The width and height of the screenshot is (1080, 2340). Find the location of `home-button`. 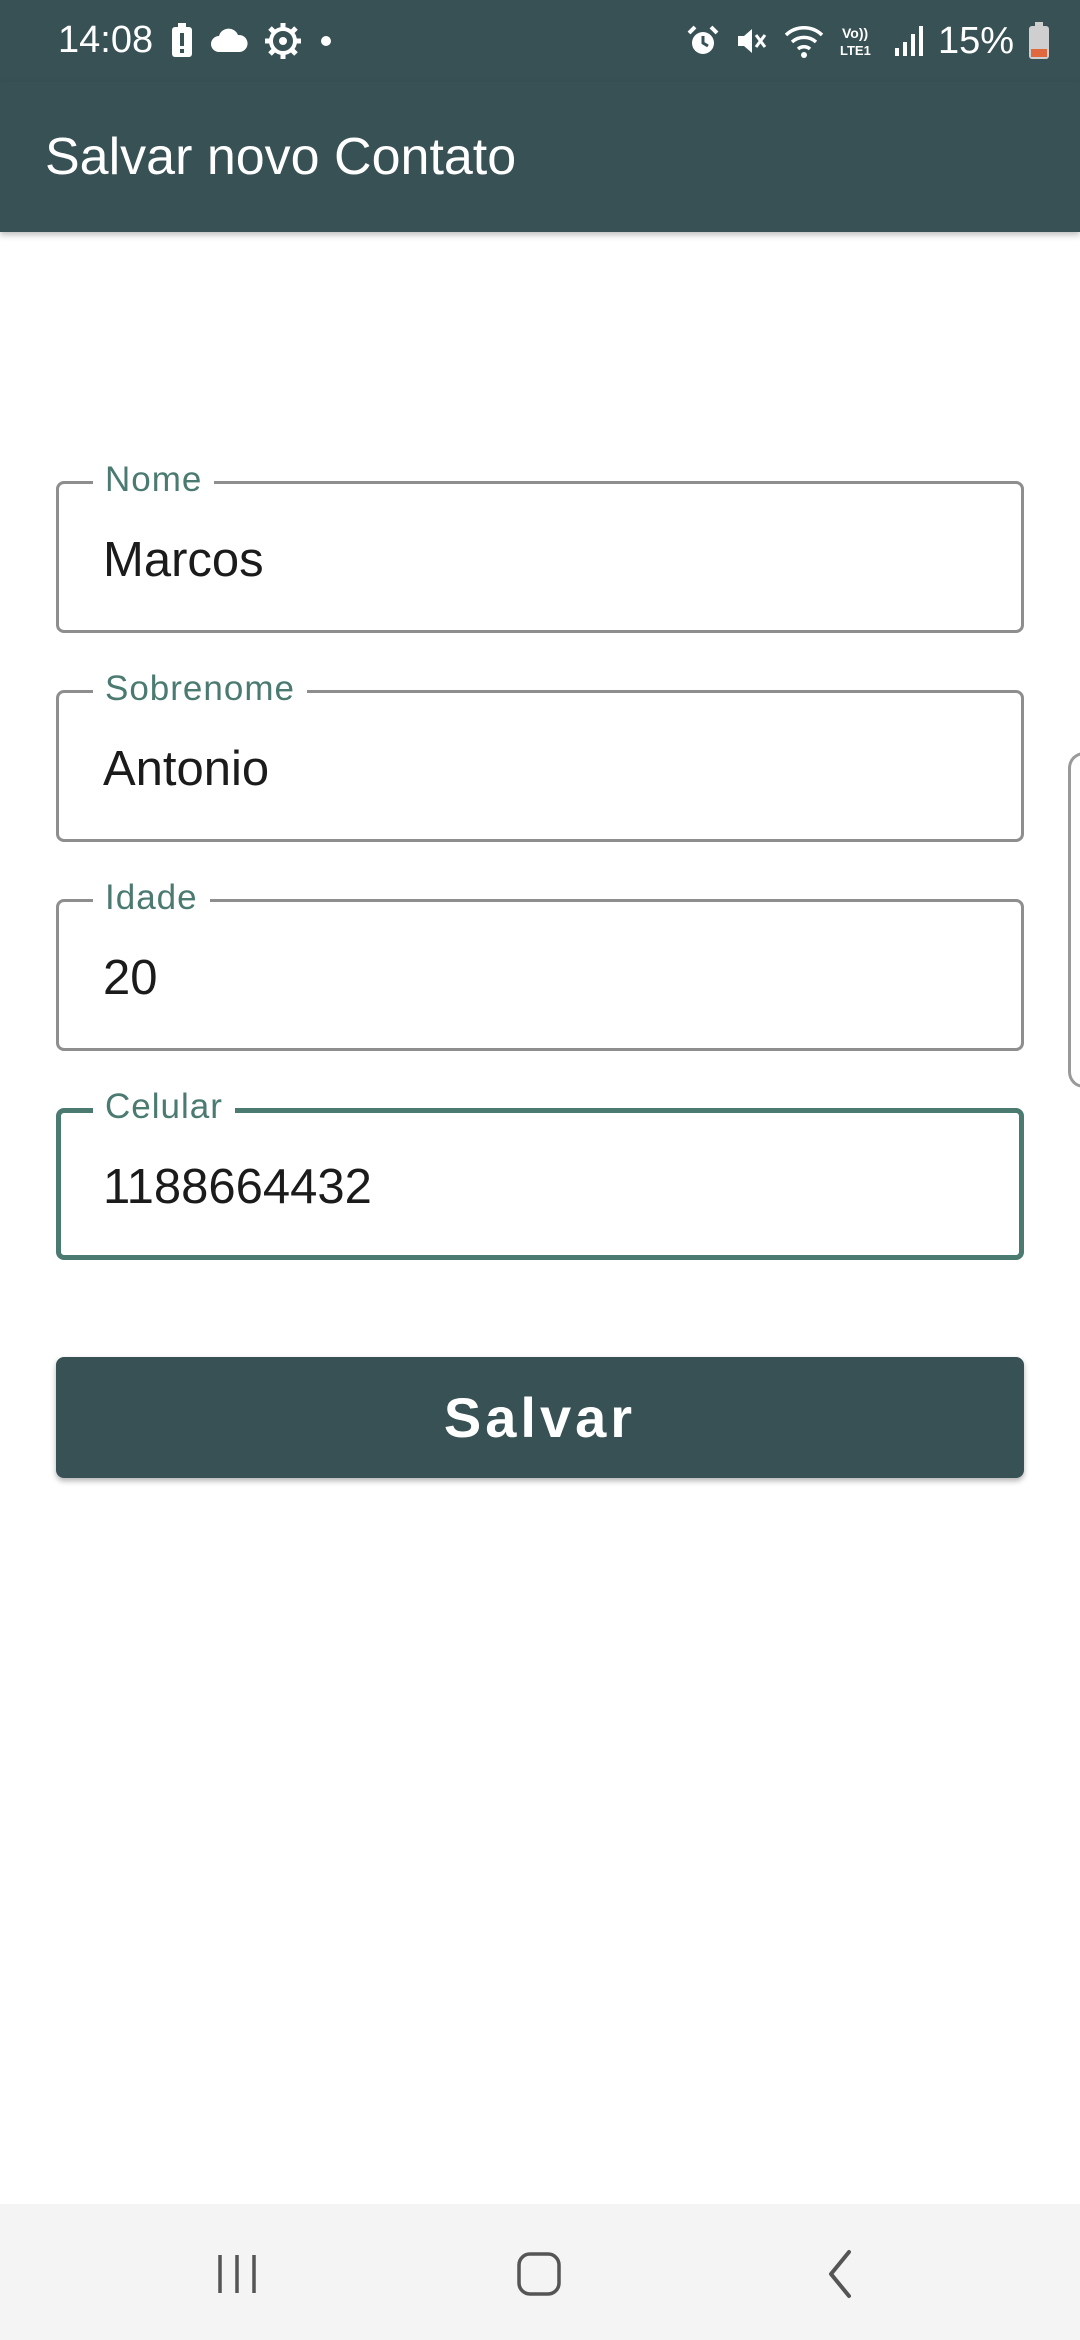

home-button is located at coordinates (539, 2274).